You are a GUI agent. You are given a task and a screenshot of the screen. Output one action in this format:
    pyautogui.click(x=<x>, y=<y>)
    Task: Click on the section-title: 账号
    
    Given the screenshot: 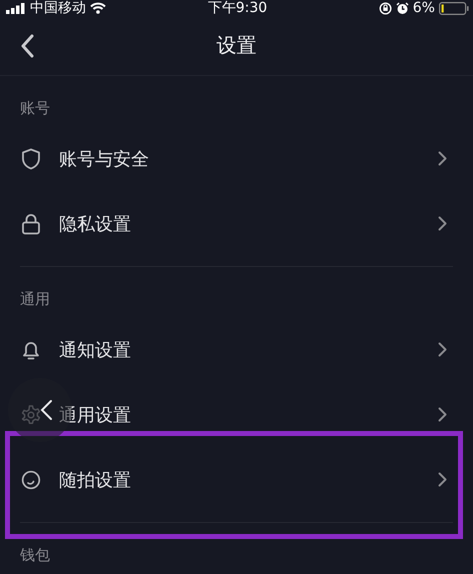 What is the action you would take?
    pyautogui.click(x=35, y=108)
    